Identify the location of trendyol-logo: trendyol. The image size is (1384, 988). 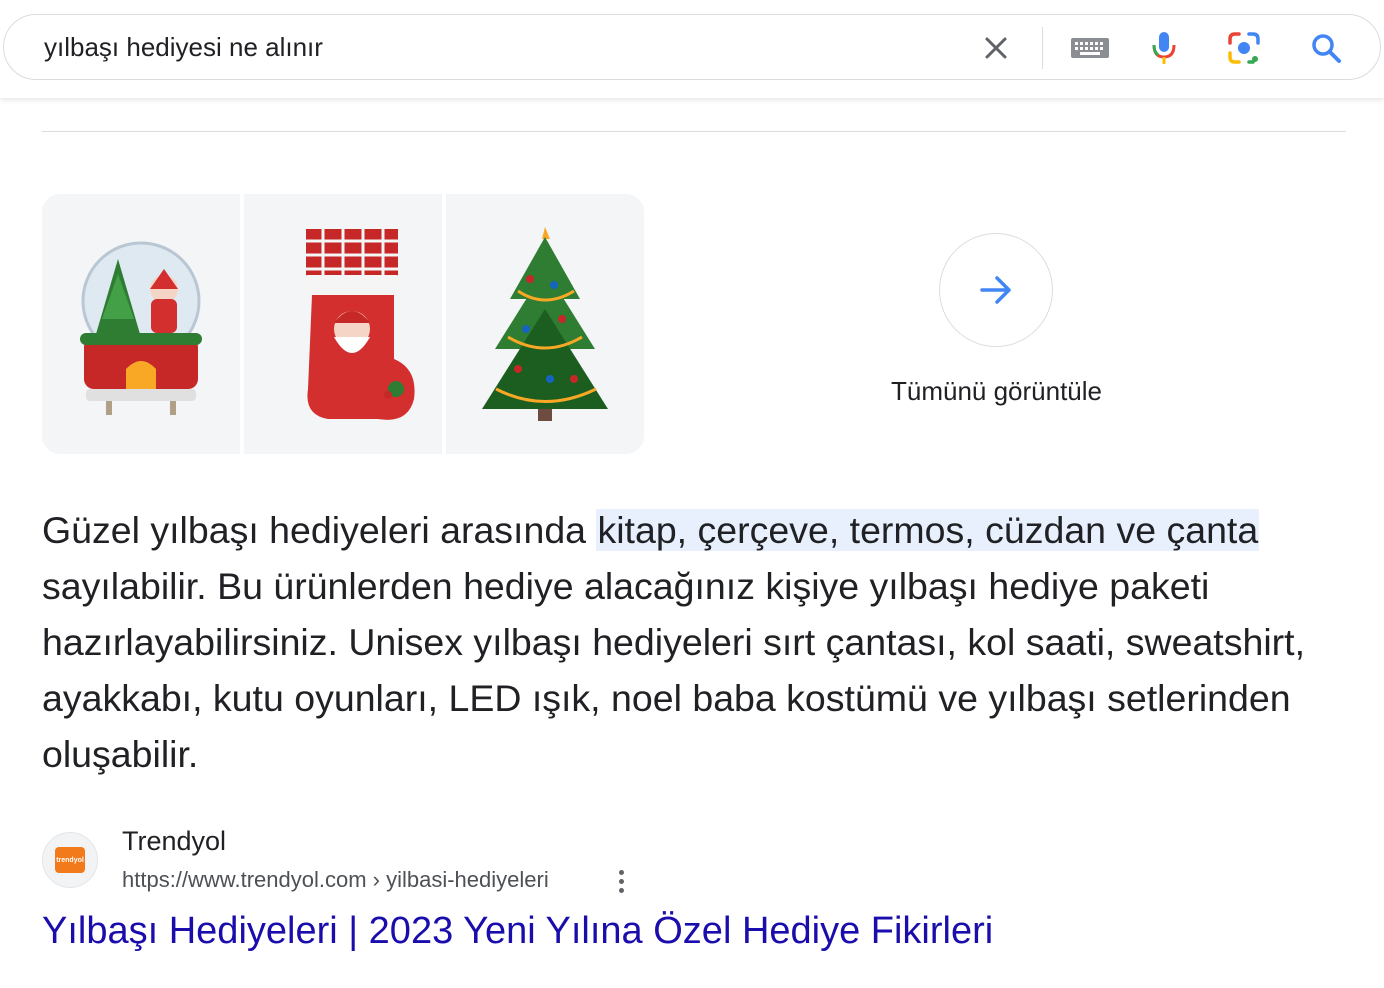
(70, 860).